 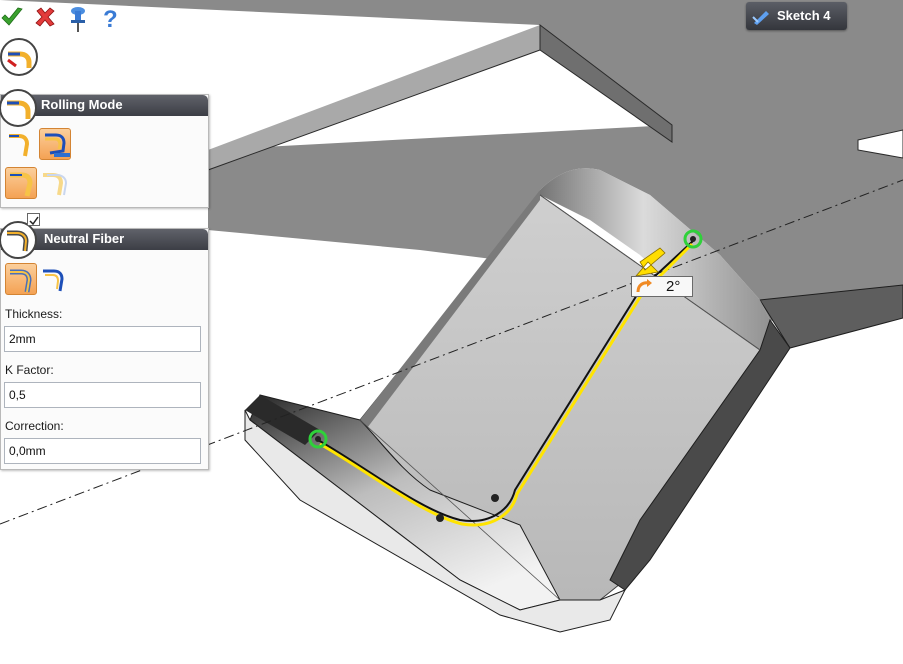 What do you see at coordinates (11, 17) in the screenshot?
I see `ok-checkmark-icon` at bounding box center [11, 17].